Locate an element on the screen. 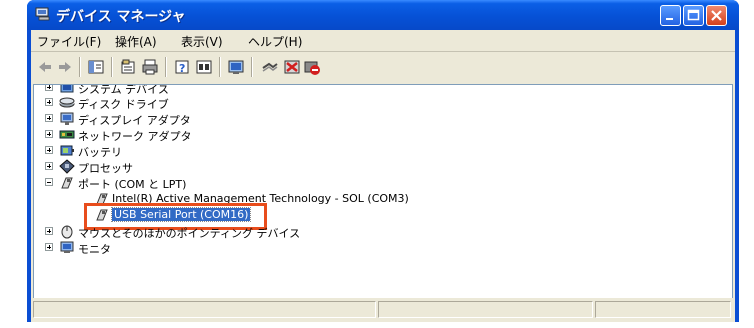 The width and height of the screenshot is (754, 328). tree-item-label: バッテリ is located at coordinates (100, 152).